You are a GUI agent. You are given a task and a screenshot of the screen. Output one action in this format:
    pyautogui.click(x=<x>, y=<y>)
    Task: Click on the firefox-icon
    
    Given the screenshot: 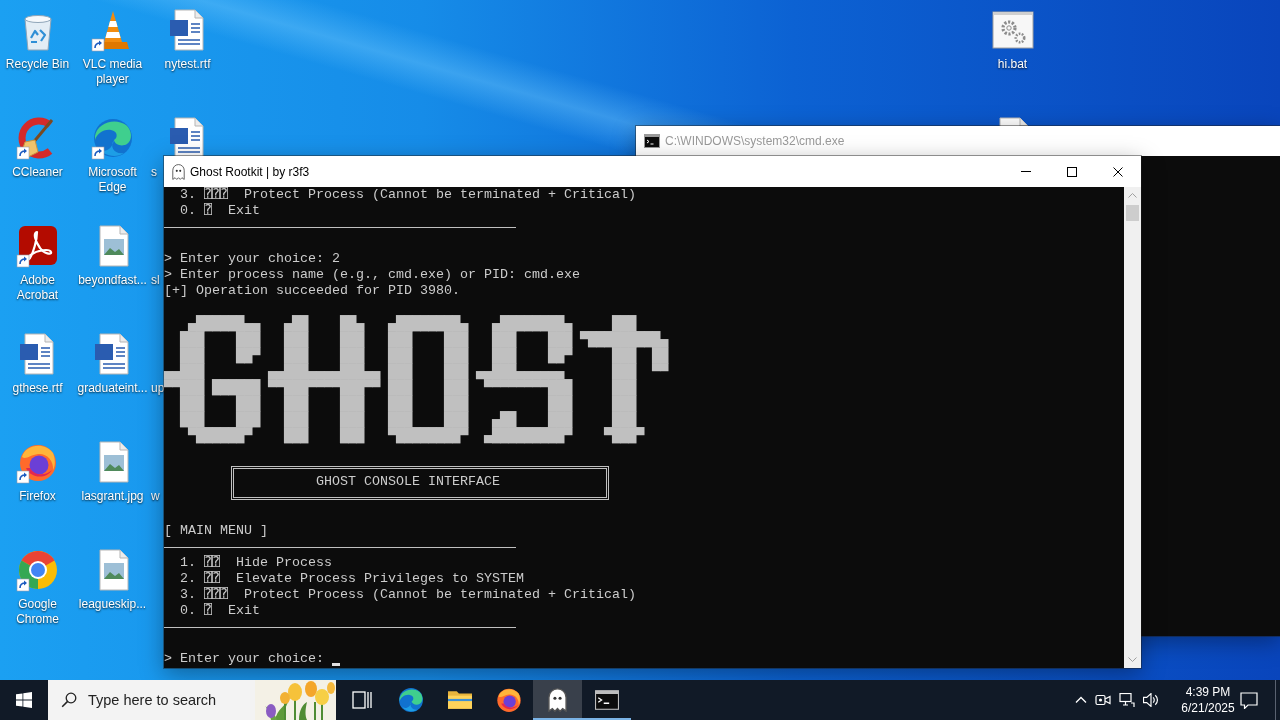 What is the action you would take?
    pyautogui.click(x=508, y=700)
    